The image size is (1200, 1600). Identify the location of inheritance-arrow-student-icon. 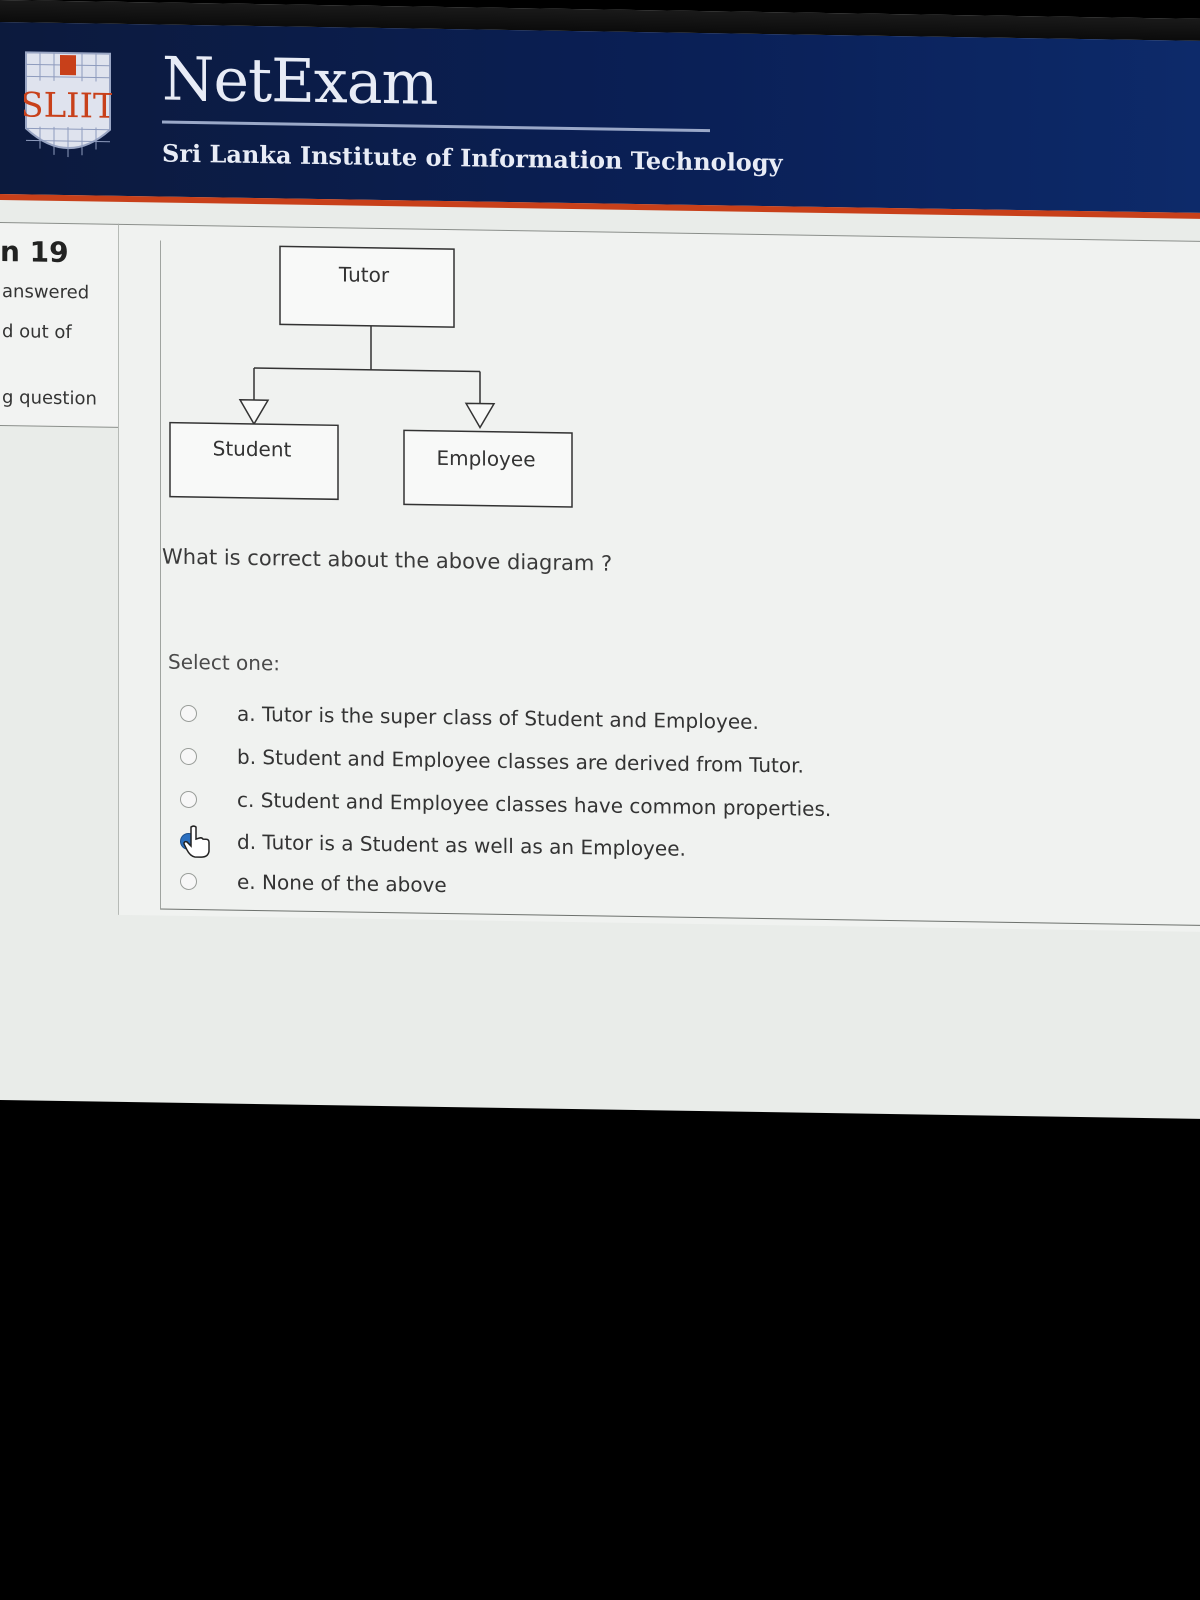
(254, 412).